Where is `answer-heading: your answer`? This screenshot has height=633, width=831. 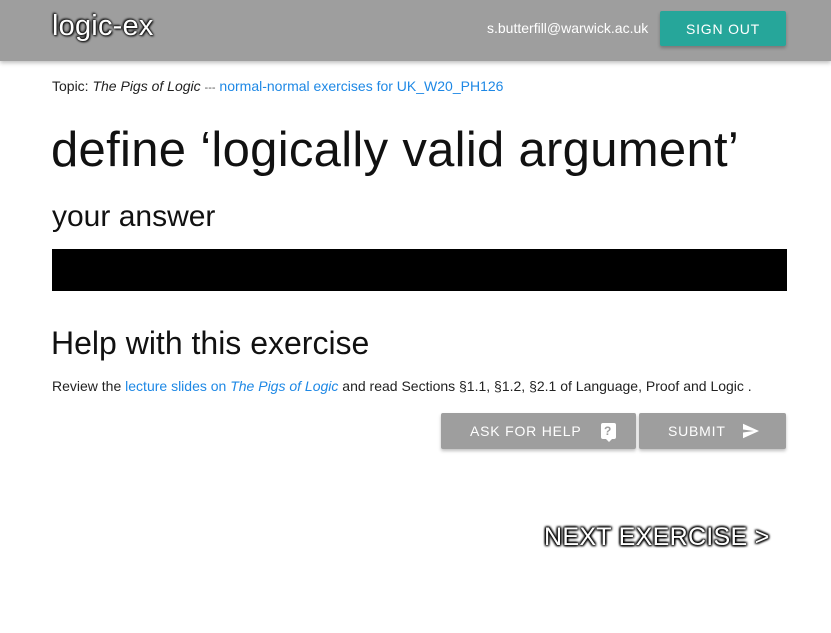 answer-heading: your answer is located at coordinates (134, 216).